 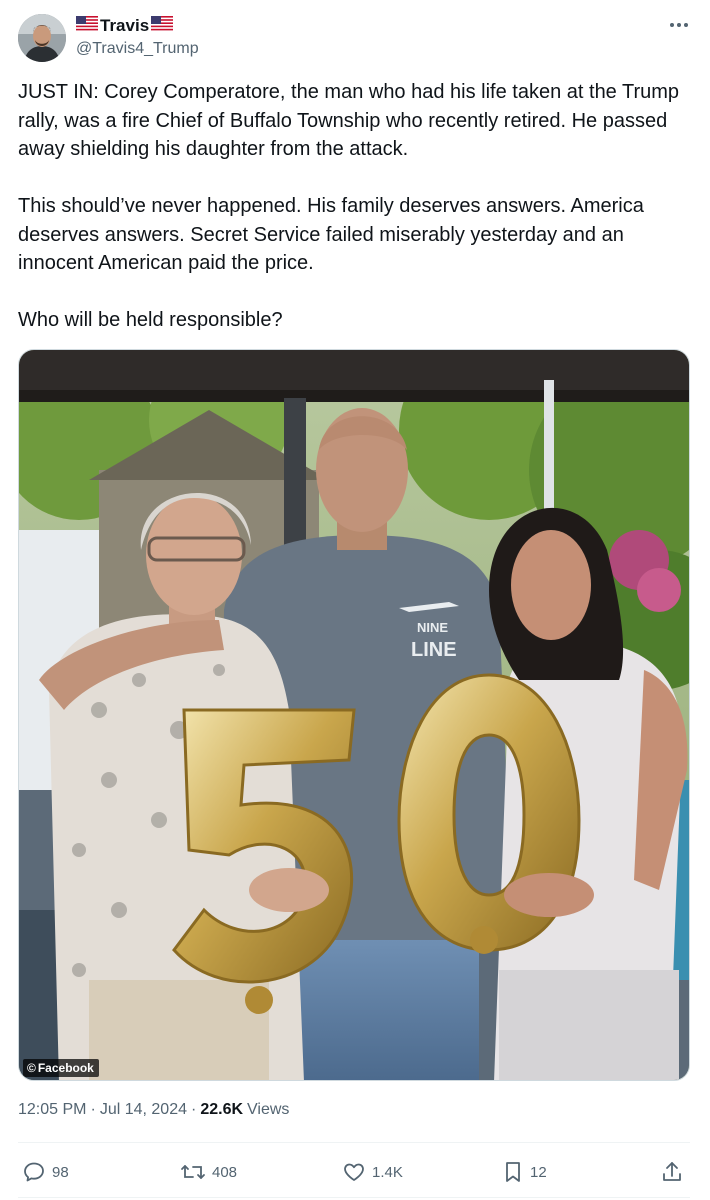 I want to click on more-options-button, so click(x=679, y=25).